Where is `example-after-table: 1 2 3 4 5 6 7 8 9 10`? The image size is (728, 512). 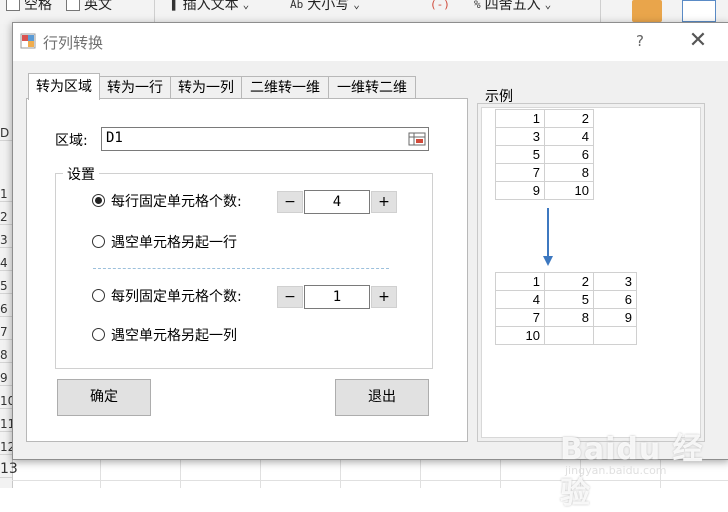
example-after-table: 1 2 3 4 5 6 7 8 9 10 is located at coordinates (566, 308).